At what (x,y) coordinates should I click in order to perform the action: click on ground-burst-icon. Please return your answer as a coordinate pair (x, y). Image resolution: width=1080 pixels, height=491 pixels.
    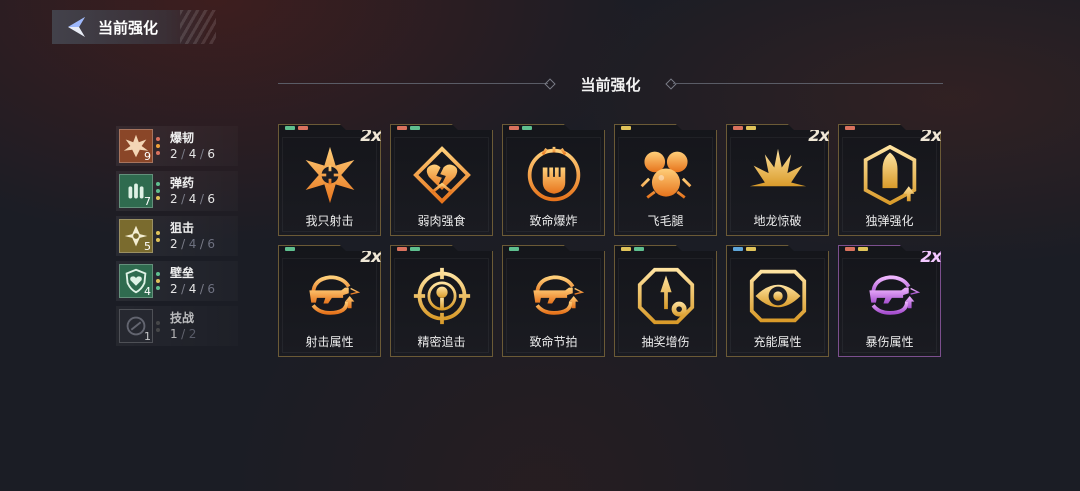
    Looking at the image, I should click on (777, 171).